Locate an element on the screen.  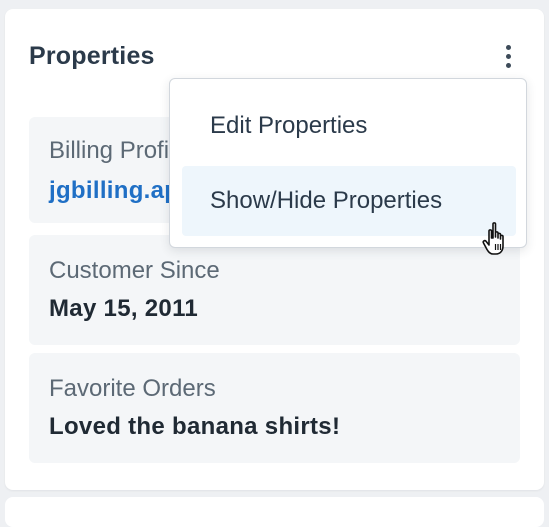
next-card is located at coordinates (274, 512).